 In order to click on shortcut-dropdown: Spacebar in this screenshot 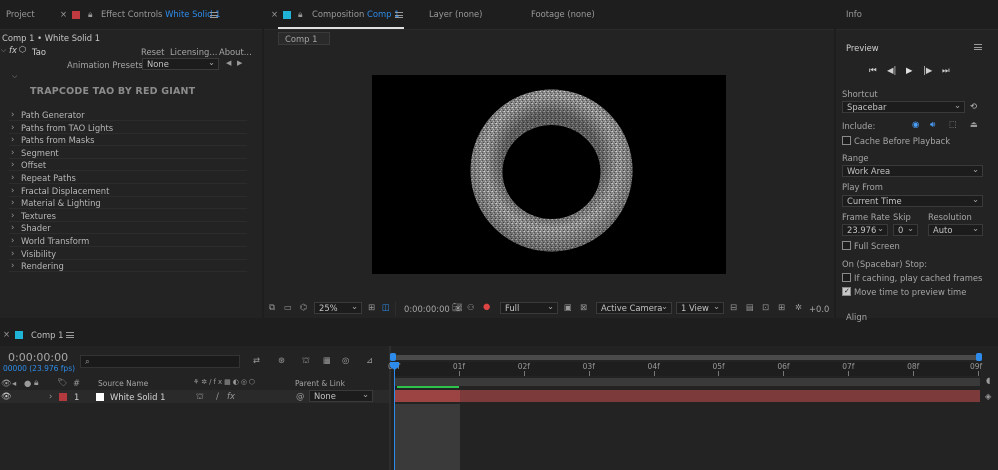, I will do `click(903, 106)`.